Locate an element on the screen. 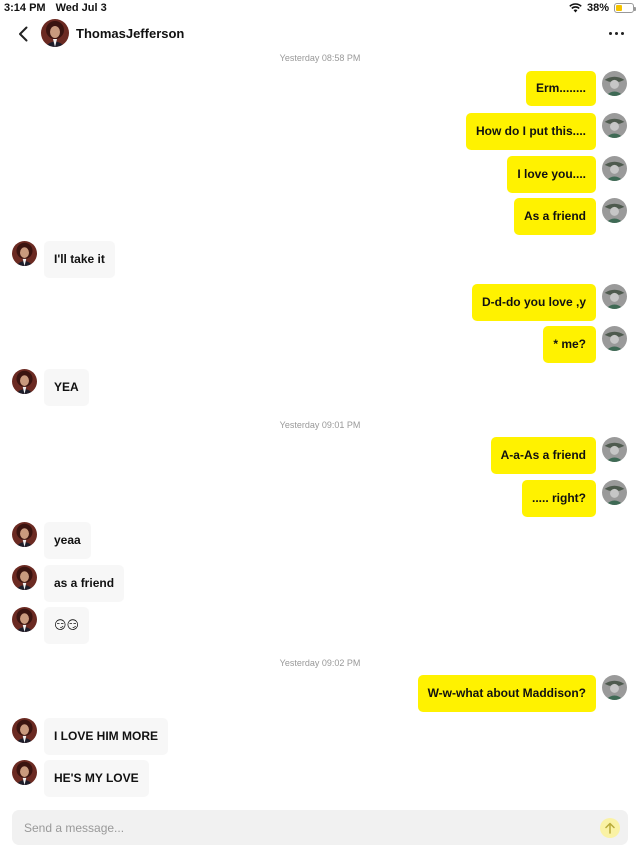  send-button is located at coordinates (610, 828).